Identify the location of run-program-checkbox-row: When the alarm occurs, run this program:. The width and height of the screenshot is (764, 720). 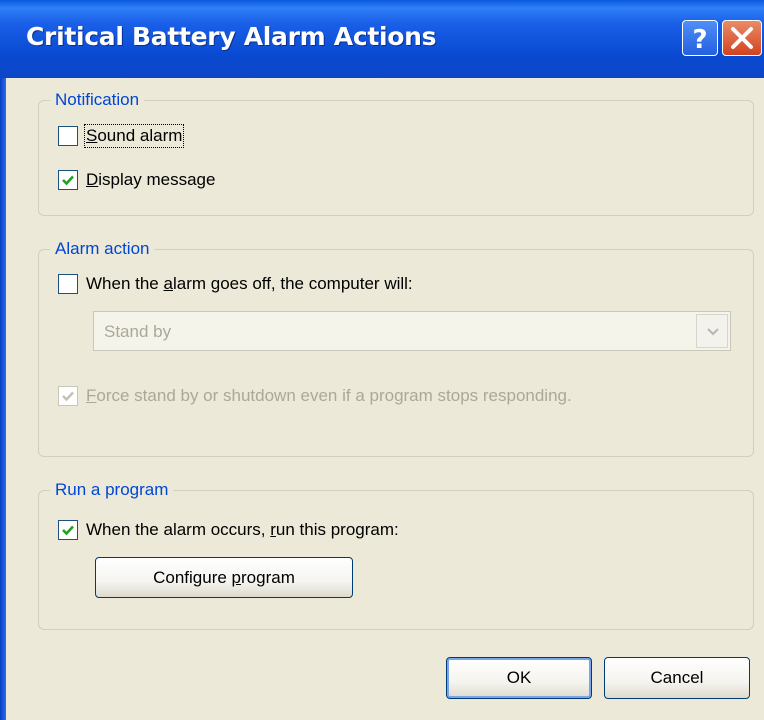
(228, 530).